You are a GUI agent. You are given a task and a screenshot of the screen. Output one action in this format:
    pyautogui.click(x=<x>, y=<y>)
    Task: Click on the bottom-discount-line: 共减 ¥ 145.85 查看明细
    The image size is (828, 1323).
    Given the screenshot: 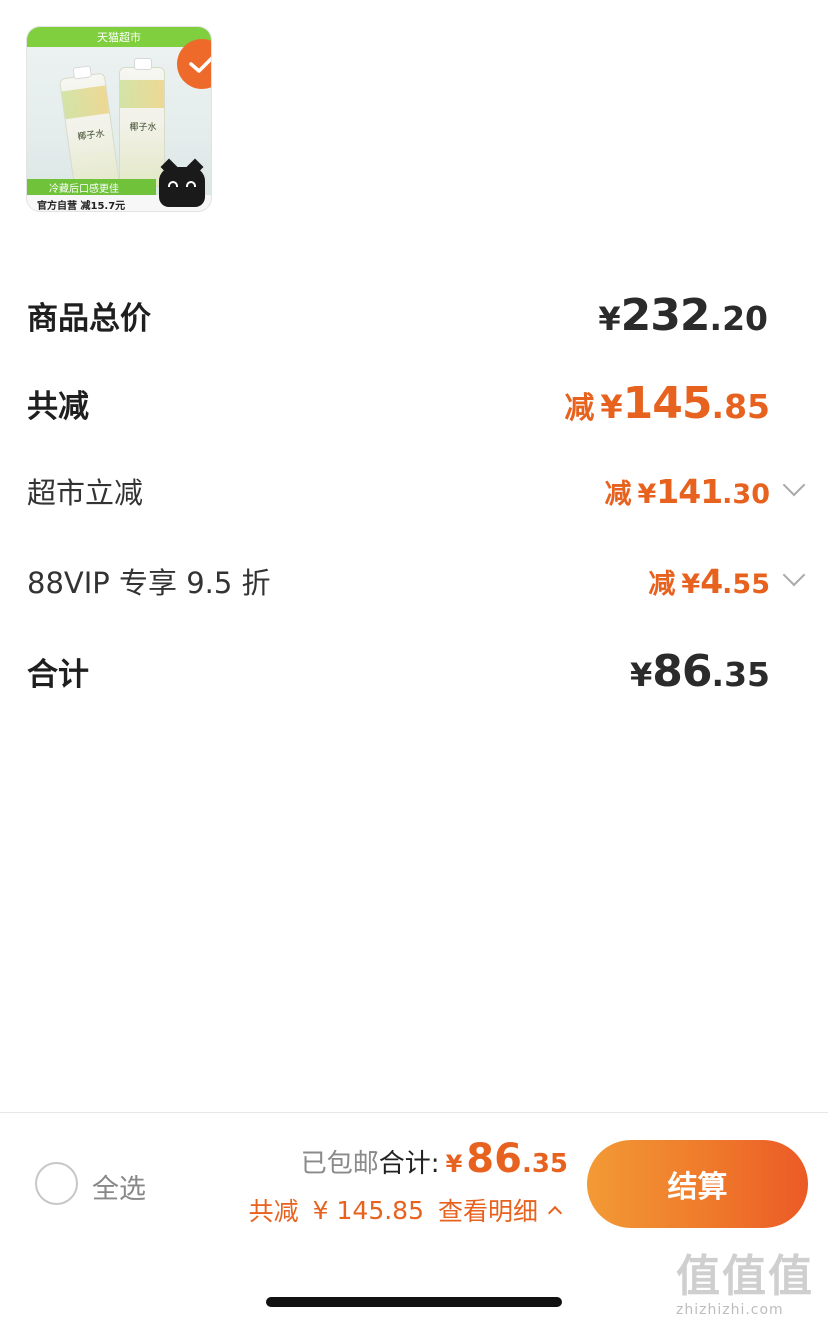 What is the action you would take?
    pyautogui.click(x=405, y=1210)
    